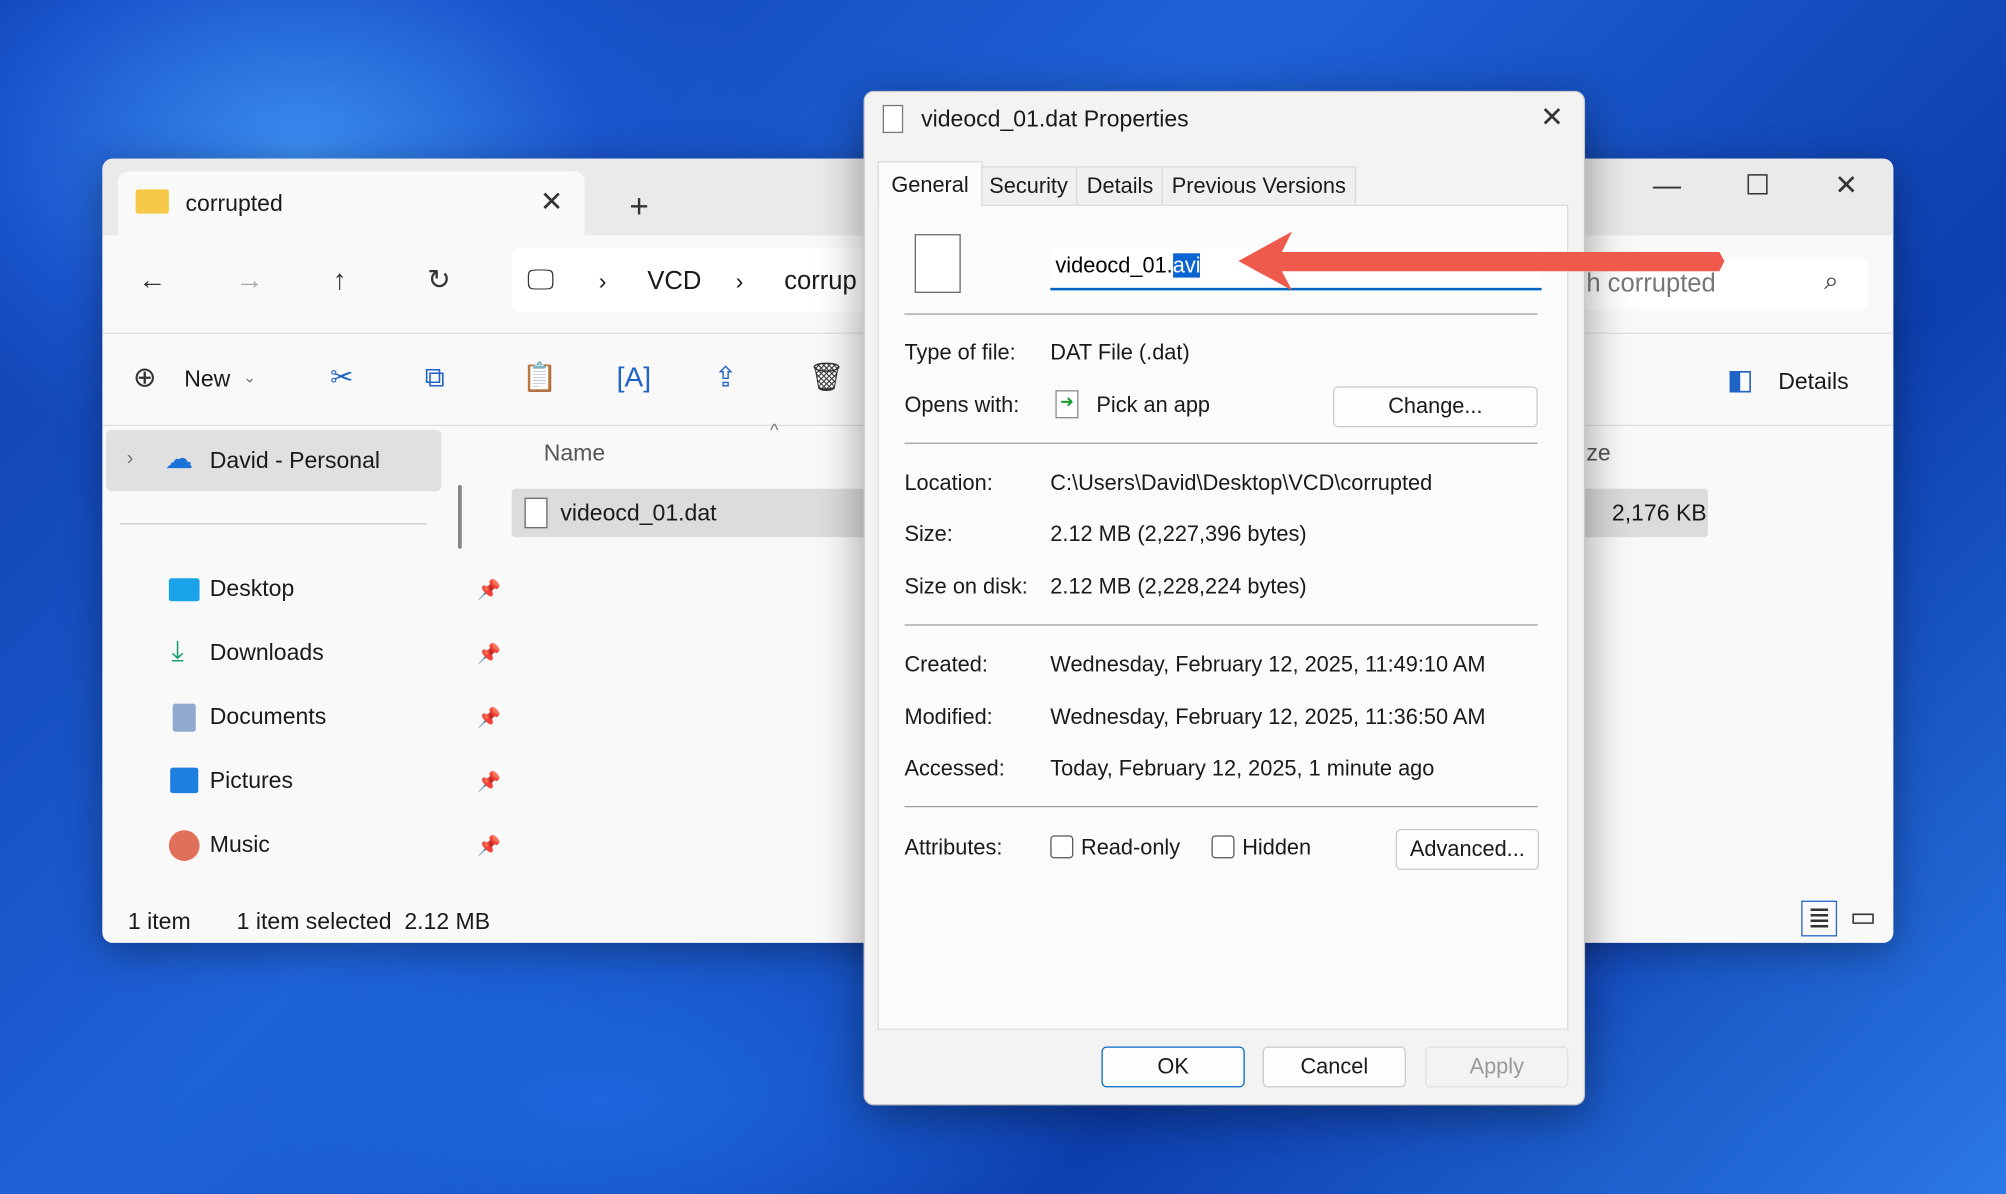 This screenshot has height=1194, width=2006. Describe the element at coordinates (1120, 352) in the screenshot. I see `type-value: DAT File (.dat)` at that location.